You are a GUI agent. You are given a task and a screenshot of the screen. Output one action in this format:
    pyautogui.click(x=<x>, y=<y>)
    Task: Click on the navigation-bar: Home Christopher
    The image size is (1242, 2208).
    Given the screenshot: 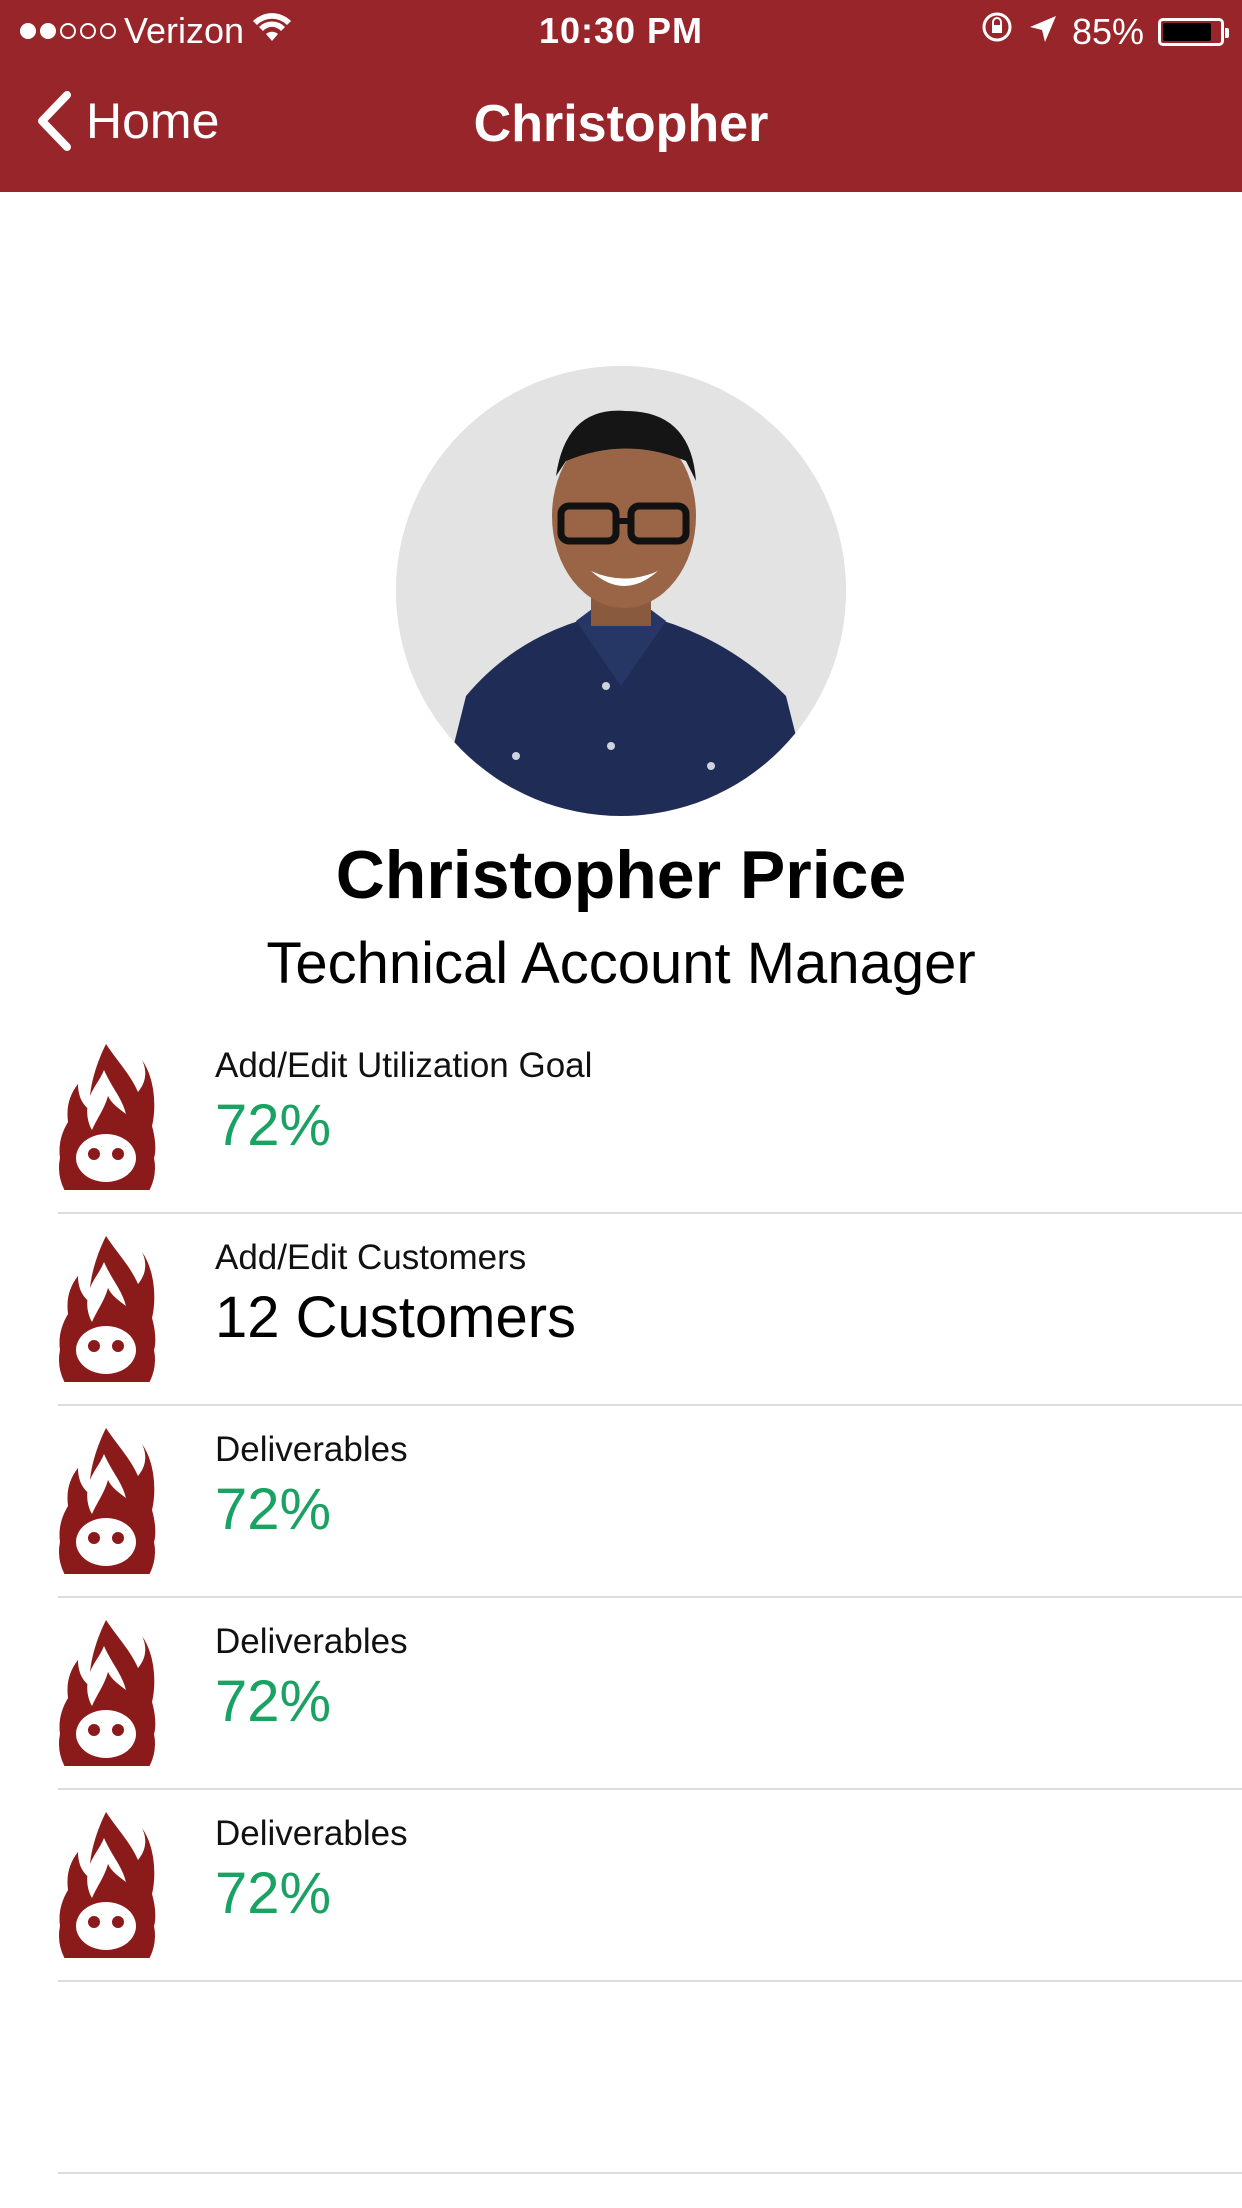 What is the action you would take?
    pyautogui.click(x=621, y=126)
    